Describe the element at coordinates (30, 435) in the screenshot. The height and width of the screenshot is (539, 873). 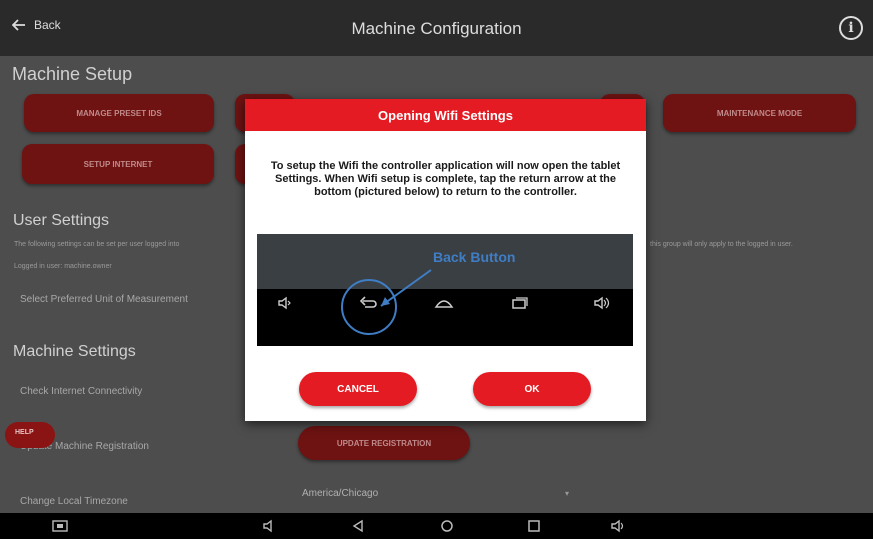
I see `help-tab: HELP` at that location.